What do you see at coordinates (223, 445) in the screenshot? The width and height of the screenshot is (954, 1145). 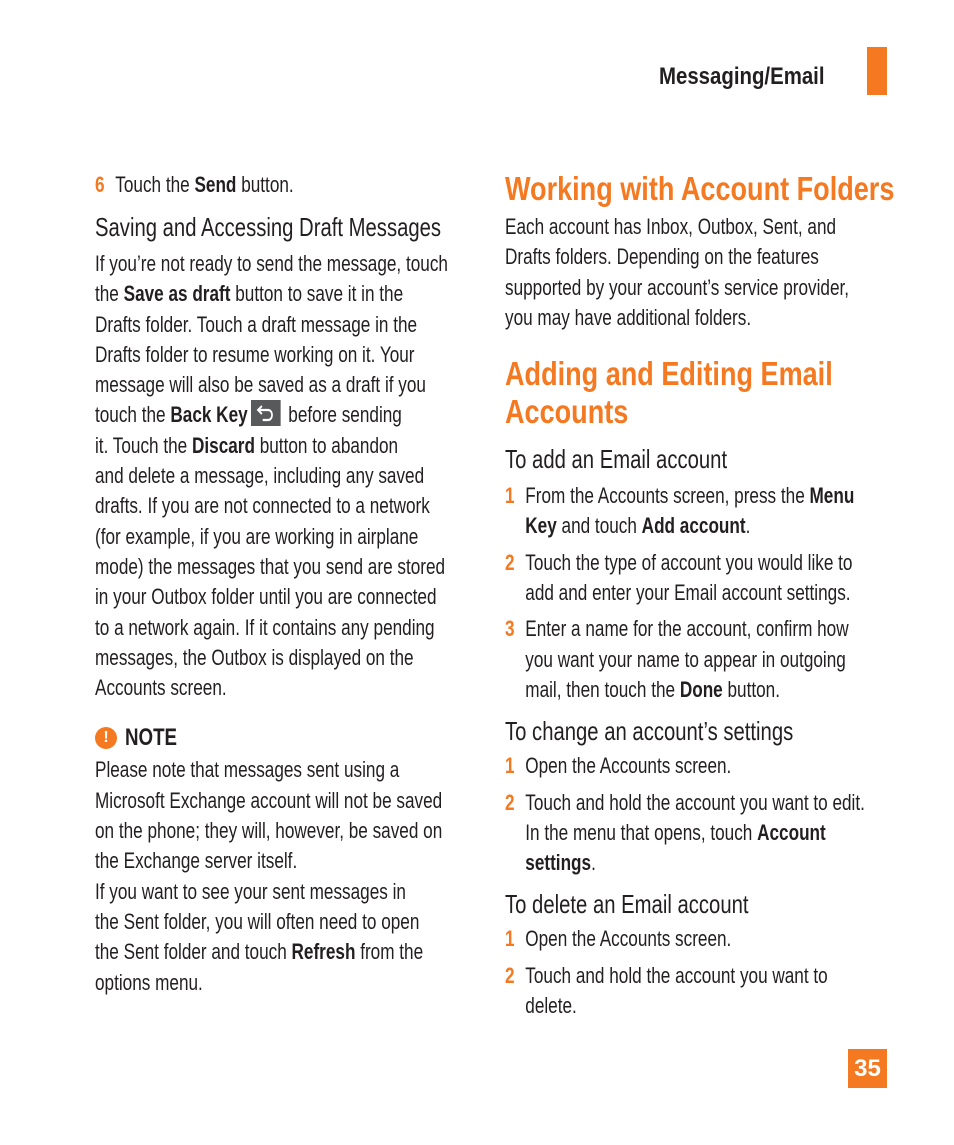 I see `discard-label: Discard` at bounding box center [223, 445].